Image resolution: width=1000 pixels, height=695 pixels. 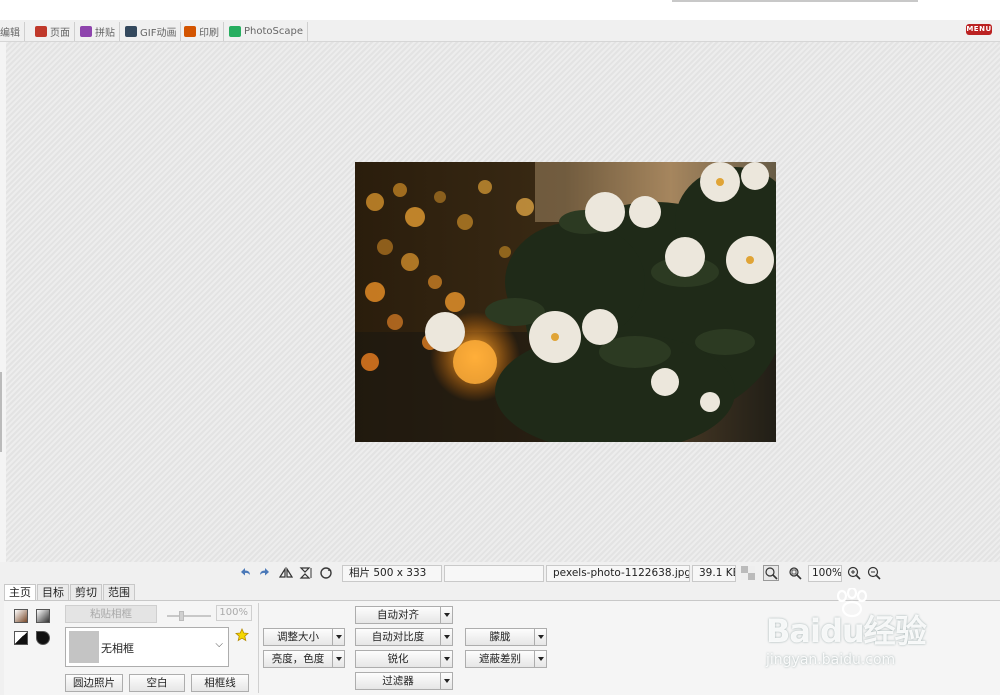 I want to click on frame-opacity-slider, so click(x=189, y=616).